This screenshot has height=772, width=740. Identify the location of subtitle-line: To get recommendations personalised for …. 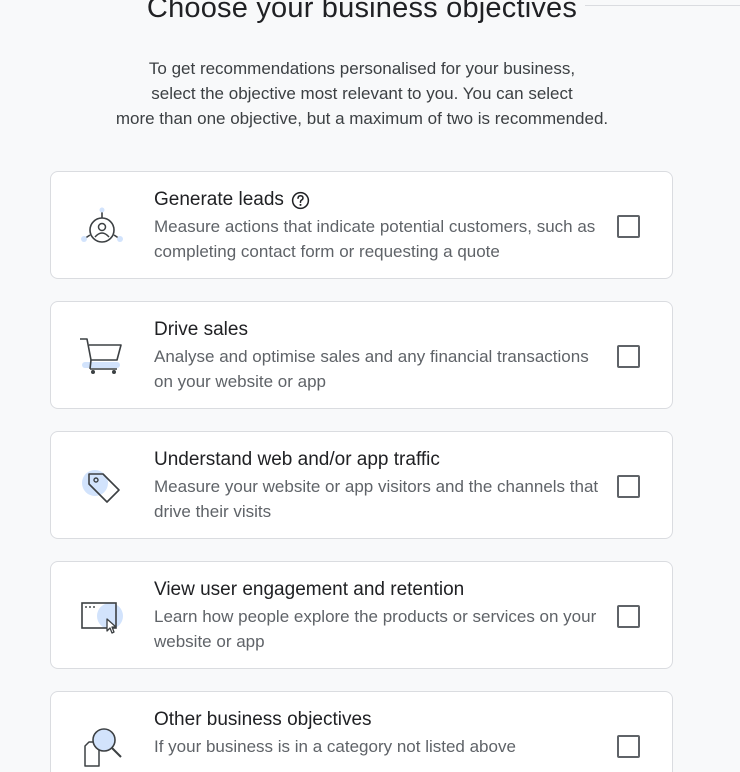
(362, 68).